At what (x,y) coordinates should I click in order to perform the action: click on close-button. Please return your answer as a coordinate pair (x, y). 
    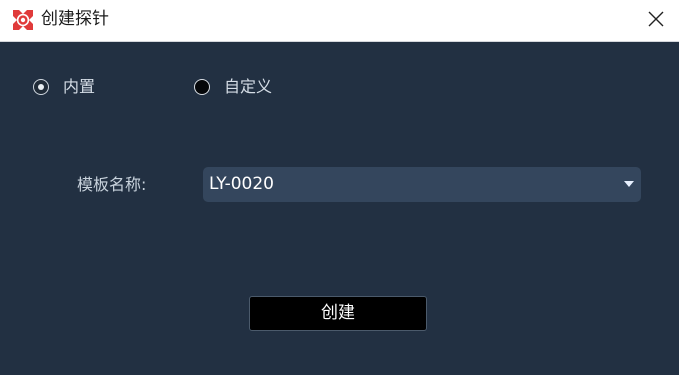
    Looking at the image, I should click on (656, 20).